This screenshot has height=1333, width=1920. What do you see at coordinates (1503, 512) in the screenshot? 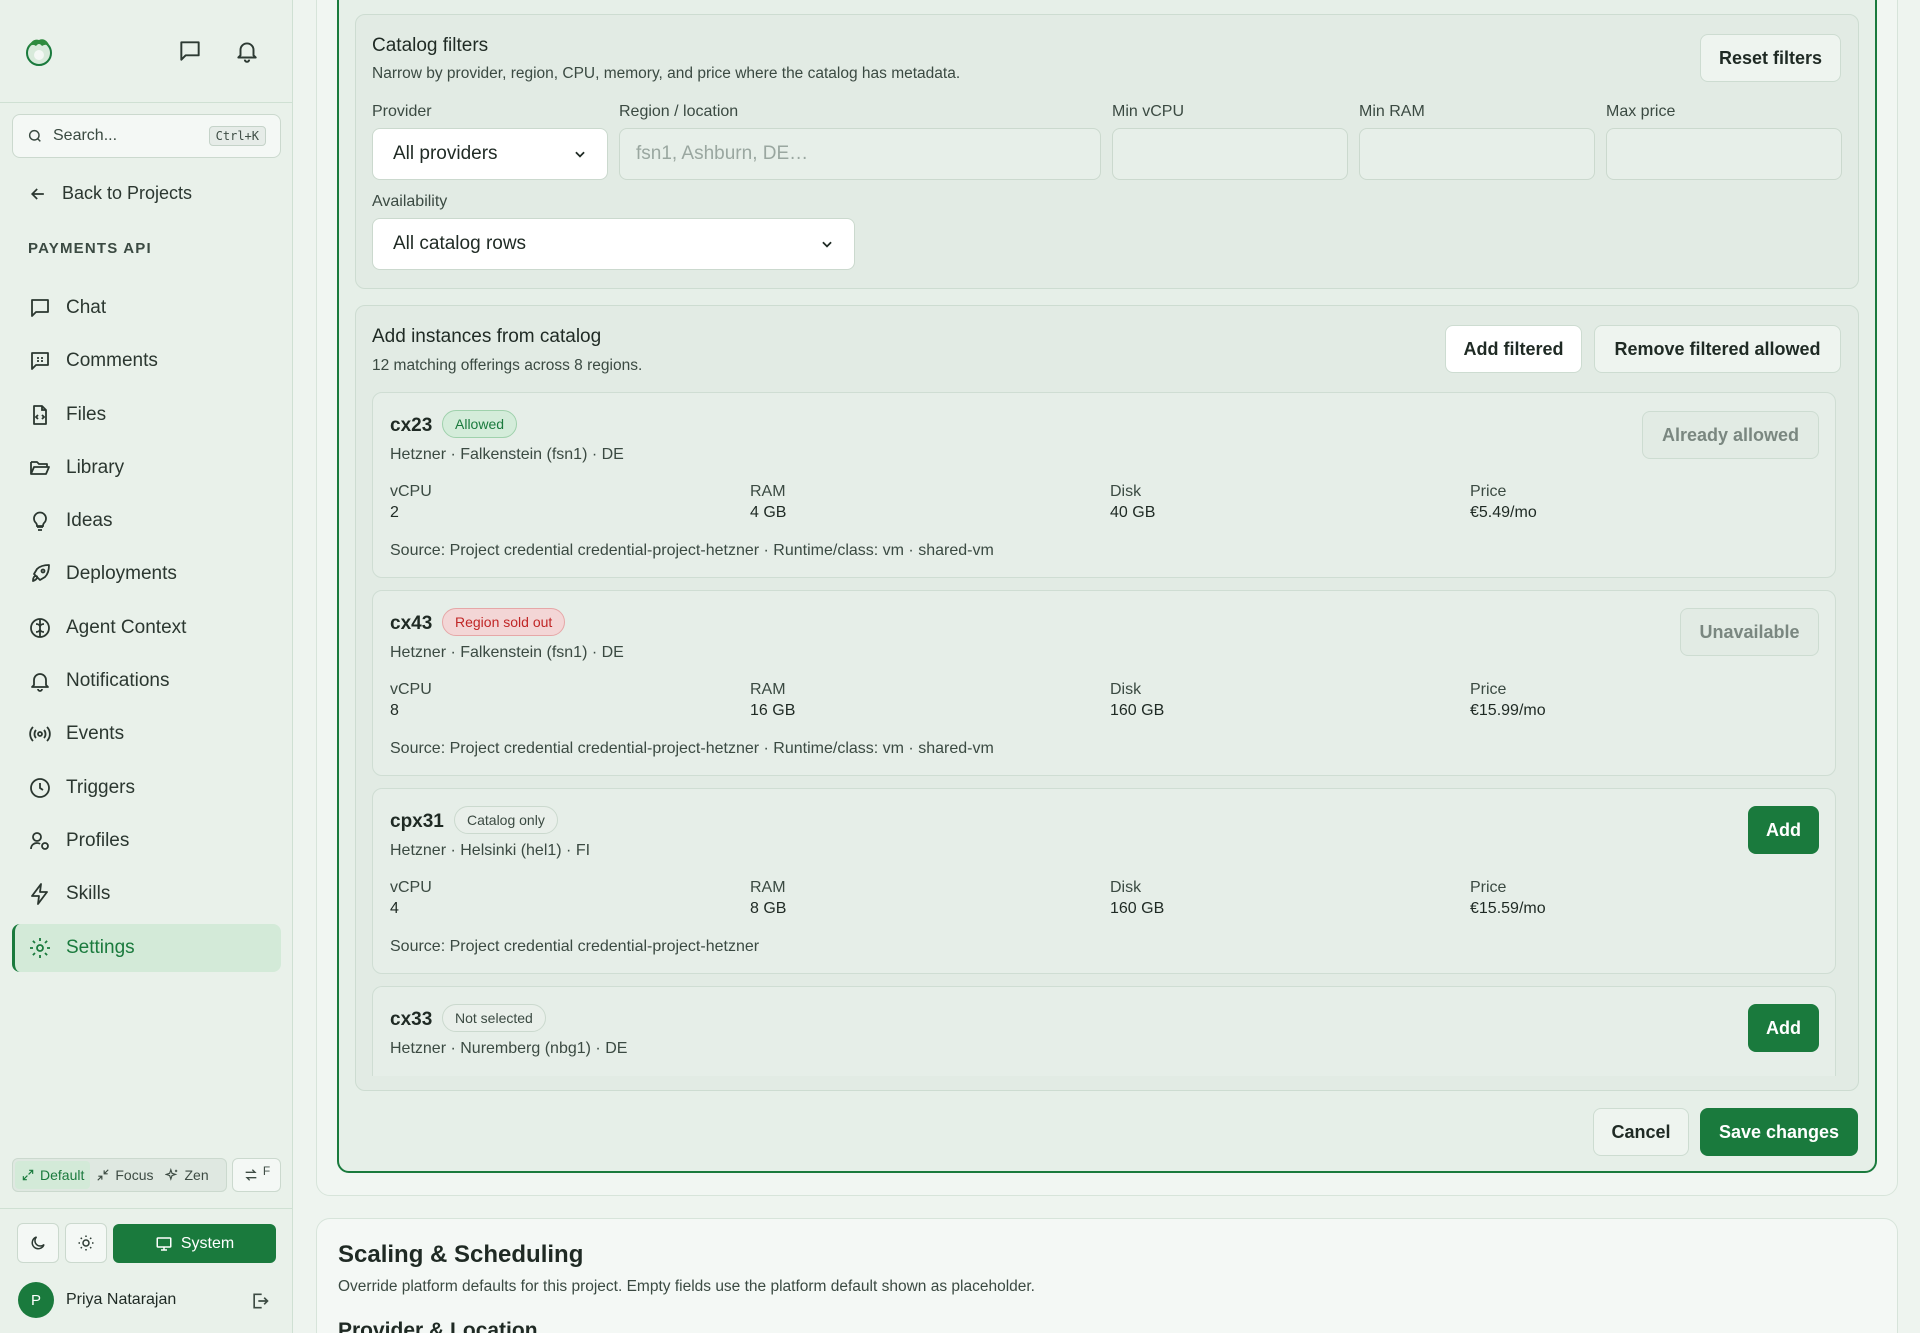
I see `price-value: €5.49/mo` at bounding box center [1503, 512].